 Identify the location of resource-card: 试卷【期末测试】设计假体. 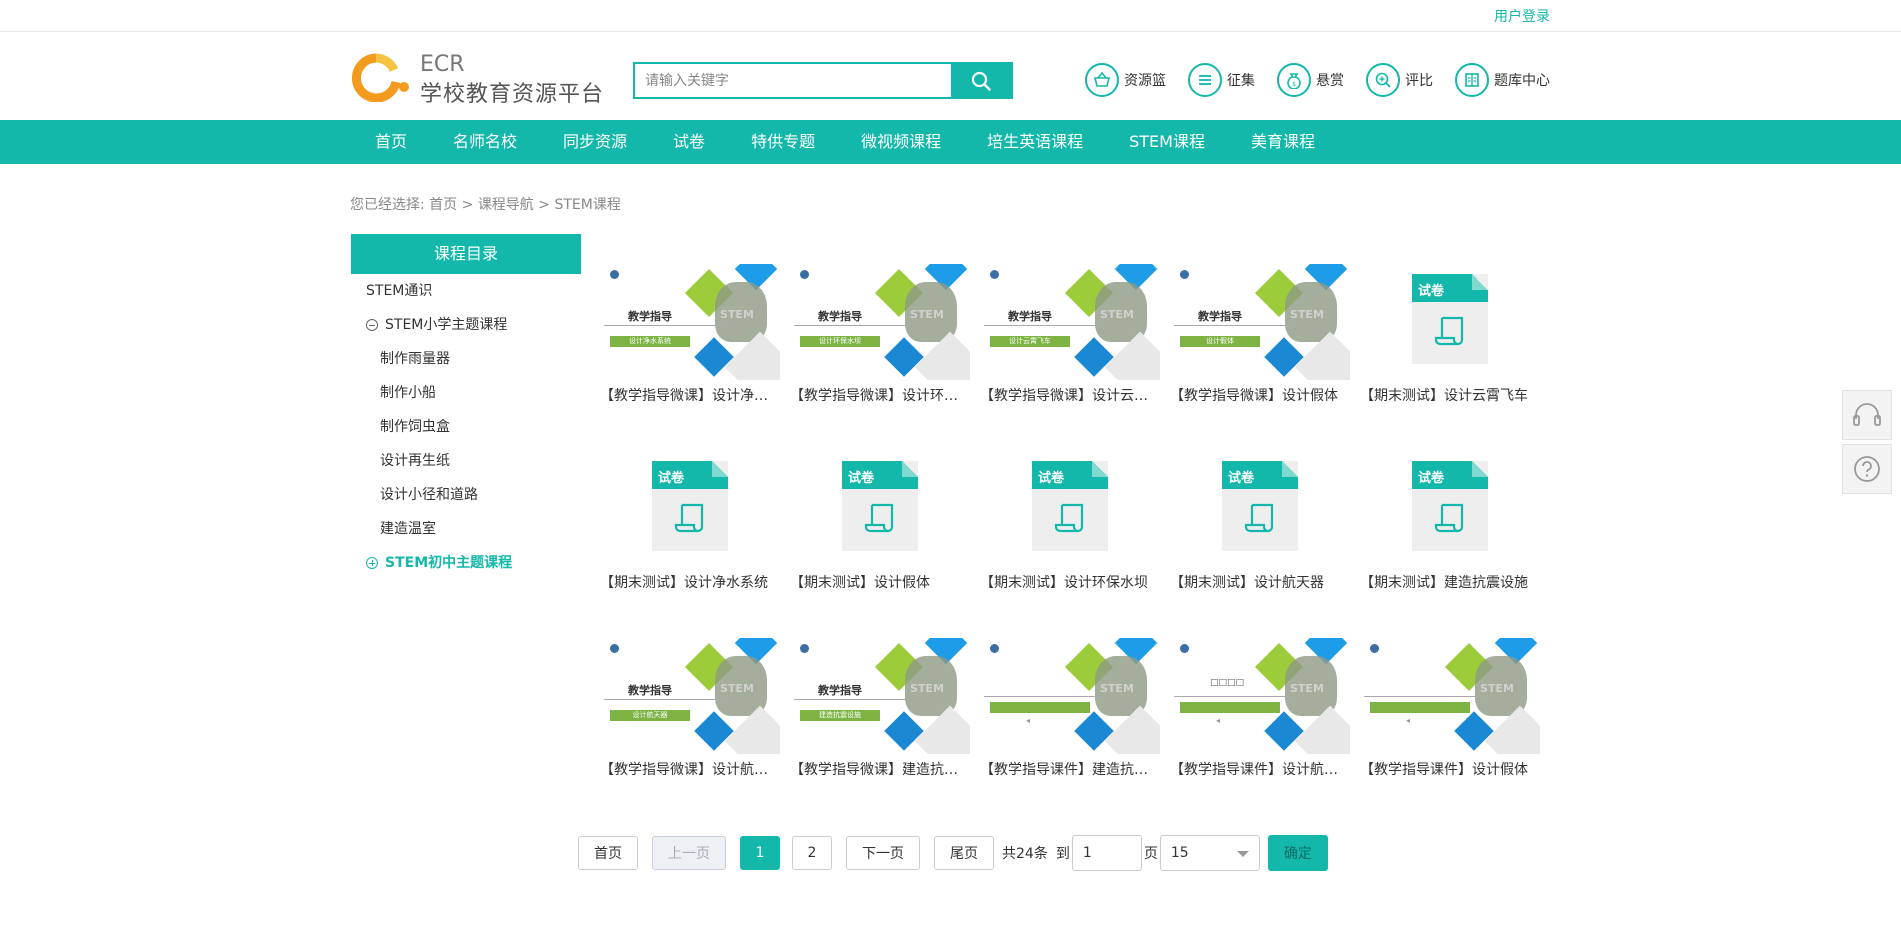
(880, 521).